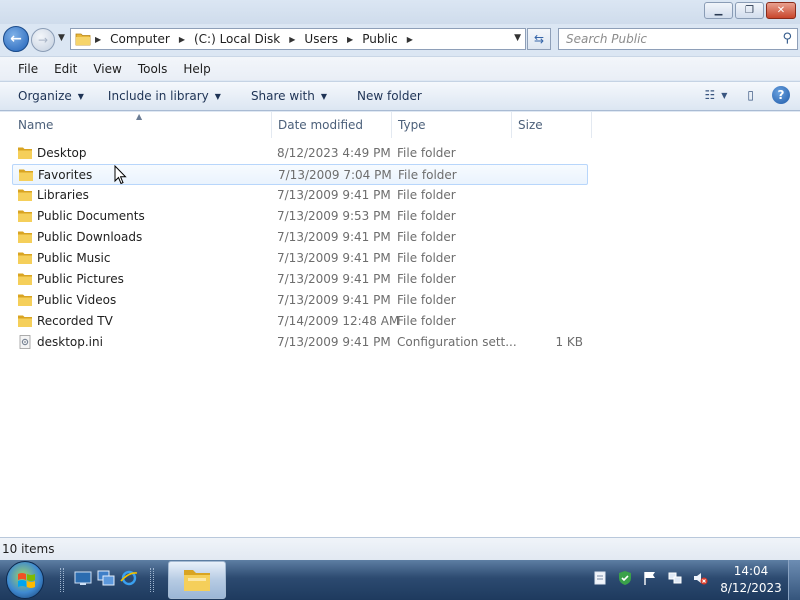 The image size is (800, 600). Describe the element at coordinates (781, 95) in the screenshot. I see `help-icon: ?` at that location.